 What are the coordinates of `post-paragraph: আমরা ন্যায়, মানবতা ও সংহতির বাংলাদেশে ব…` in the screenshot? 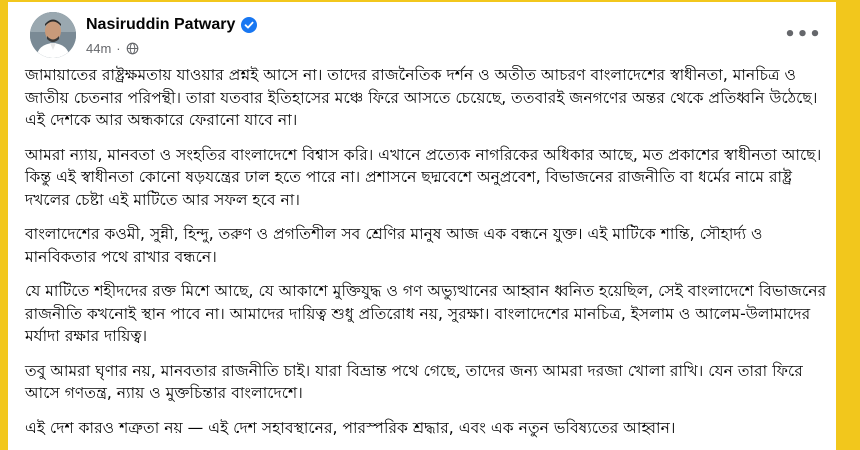 It's located at (423, 177).